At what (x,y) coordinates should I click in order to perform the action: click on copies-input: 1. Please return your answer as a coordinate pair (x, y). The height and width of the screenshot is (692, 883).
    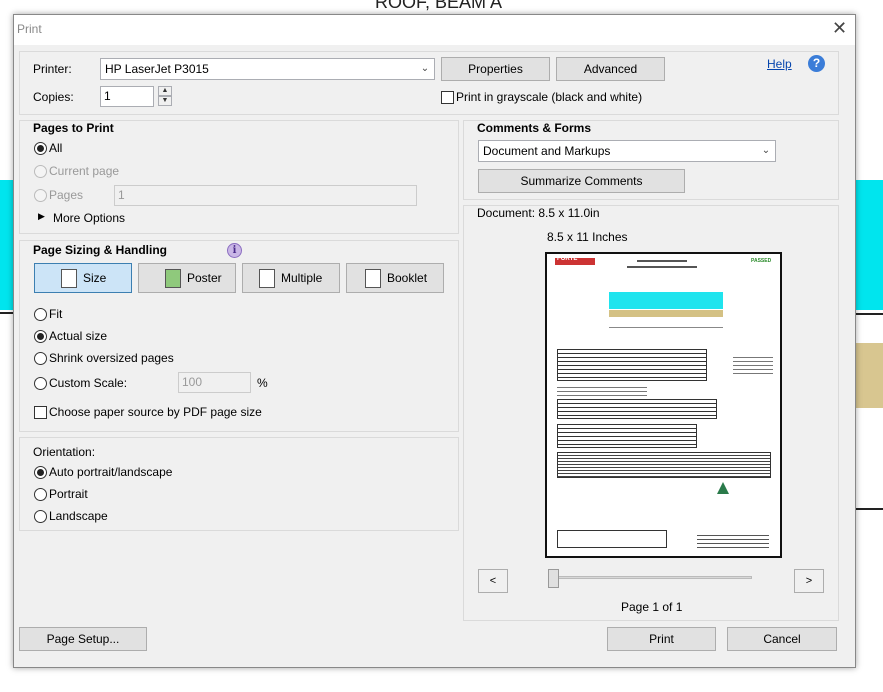
    Looking at the image, I should click on (127, 96).